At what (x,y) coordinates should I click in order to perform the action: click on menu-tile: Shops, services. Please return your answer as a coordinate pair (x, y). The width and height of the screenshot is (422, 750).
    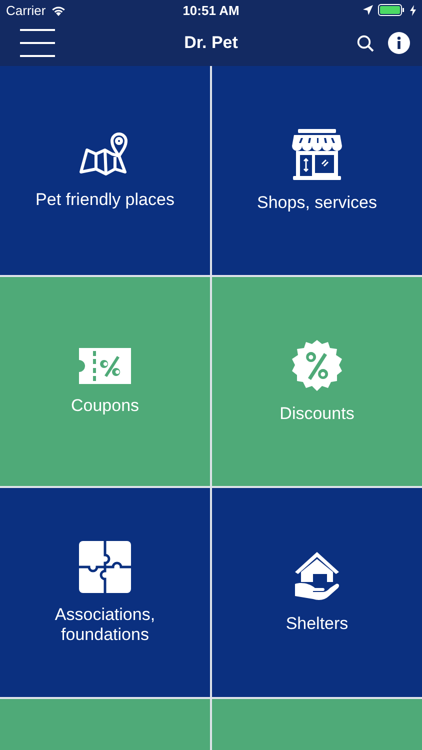
    Looking at the image, I should click on (317, 170).